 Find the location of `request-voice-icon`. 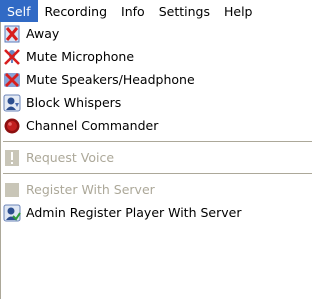

request-voice-icon is located at coordinates (12, 158).